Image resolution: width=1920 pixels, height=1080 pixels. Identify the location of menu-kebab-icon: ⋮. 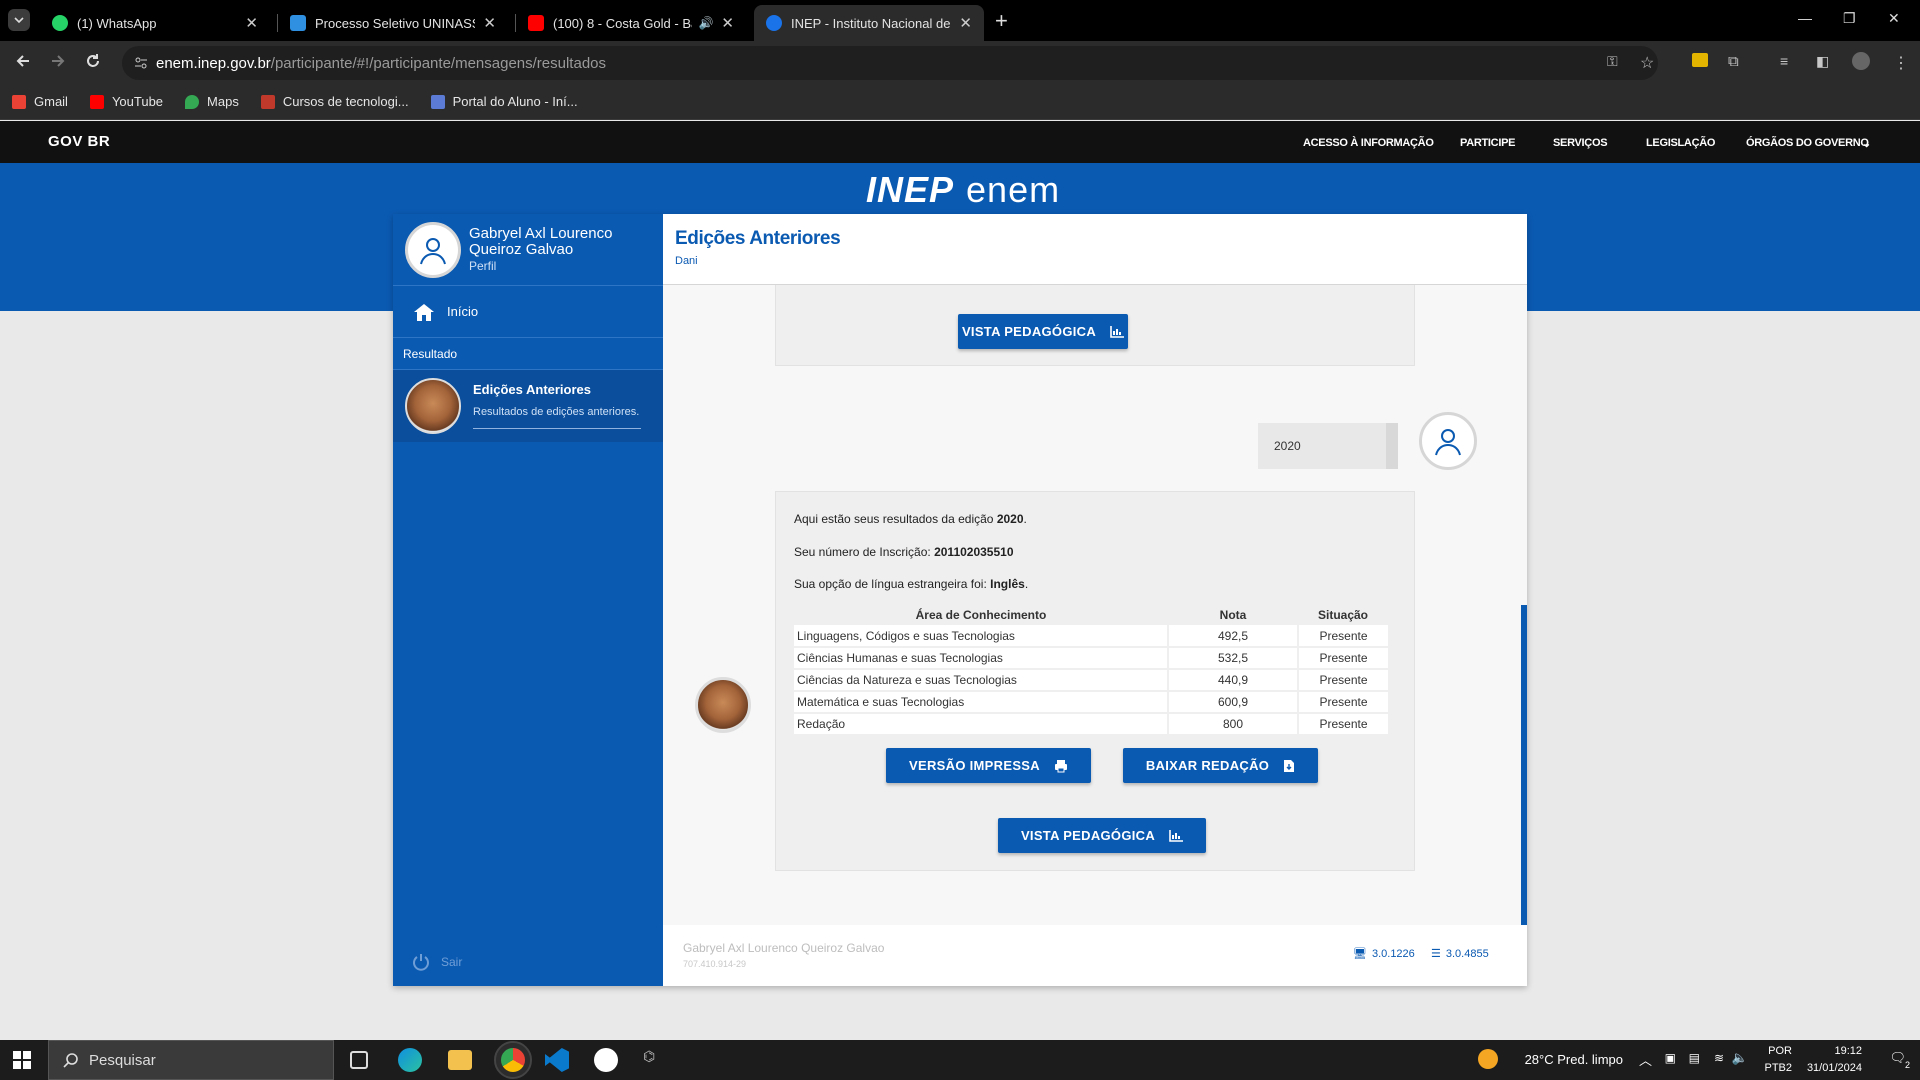
(1901, 63).